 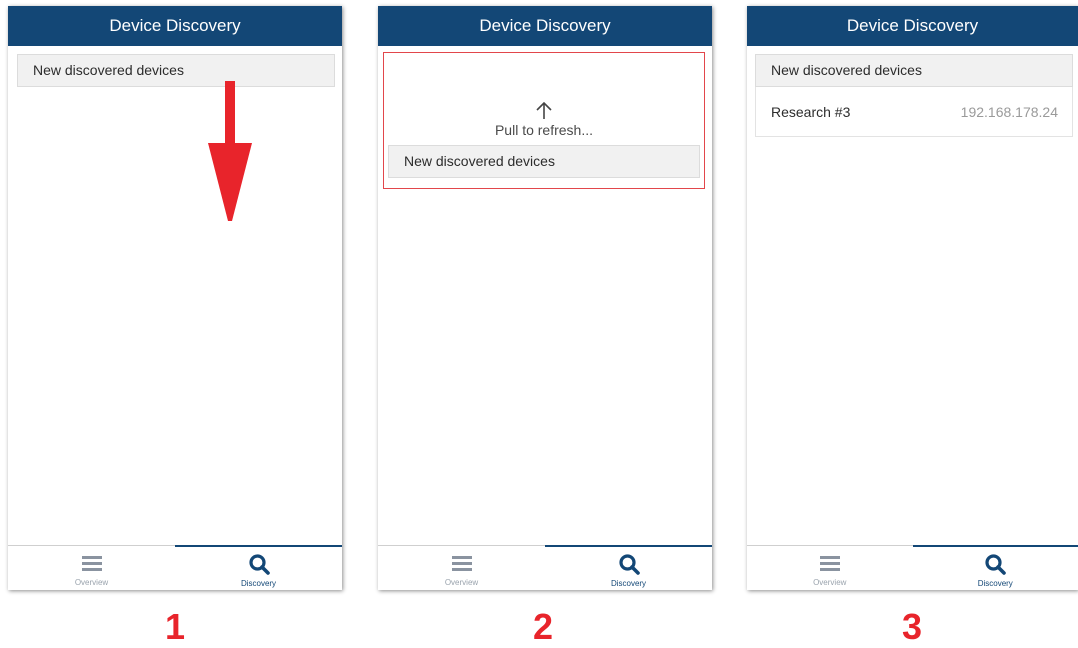 What do you see at coordinates (912, 627) in the screenshot?
I see `step-number-3: 3` at bounding box center [912, 627].